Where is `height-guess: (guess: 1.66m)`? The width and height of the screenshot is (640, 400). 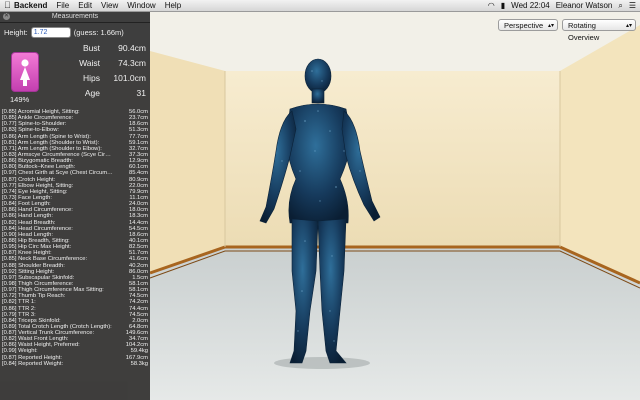
height-guess: (guess: 1.66m) is located at coordinates (98, 32).